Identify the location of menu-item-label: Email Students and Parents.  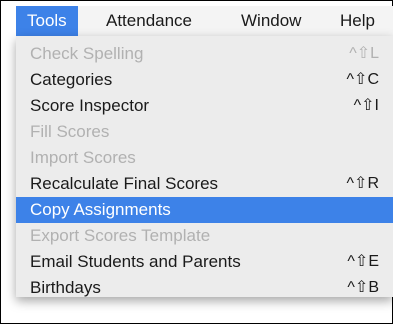
(135, 261).